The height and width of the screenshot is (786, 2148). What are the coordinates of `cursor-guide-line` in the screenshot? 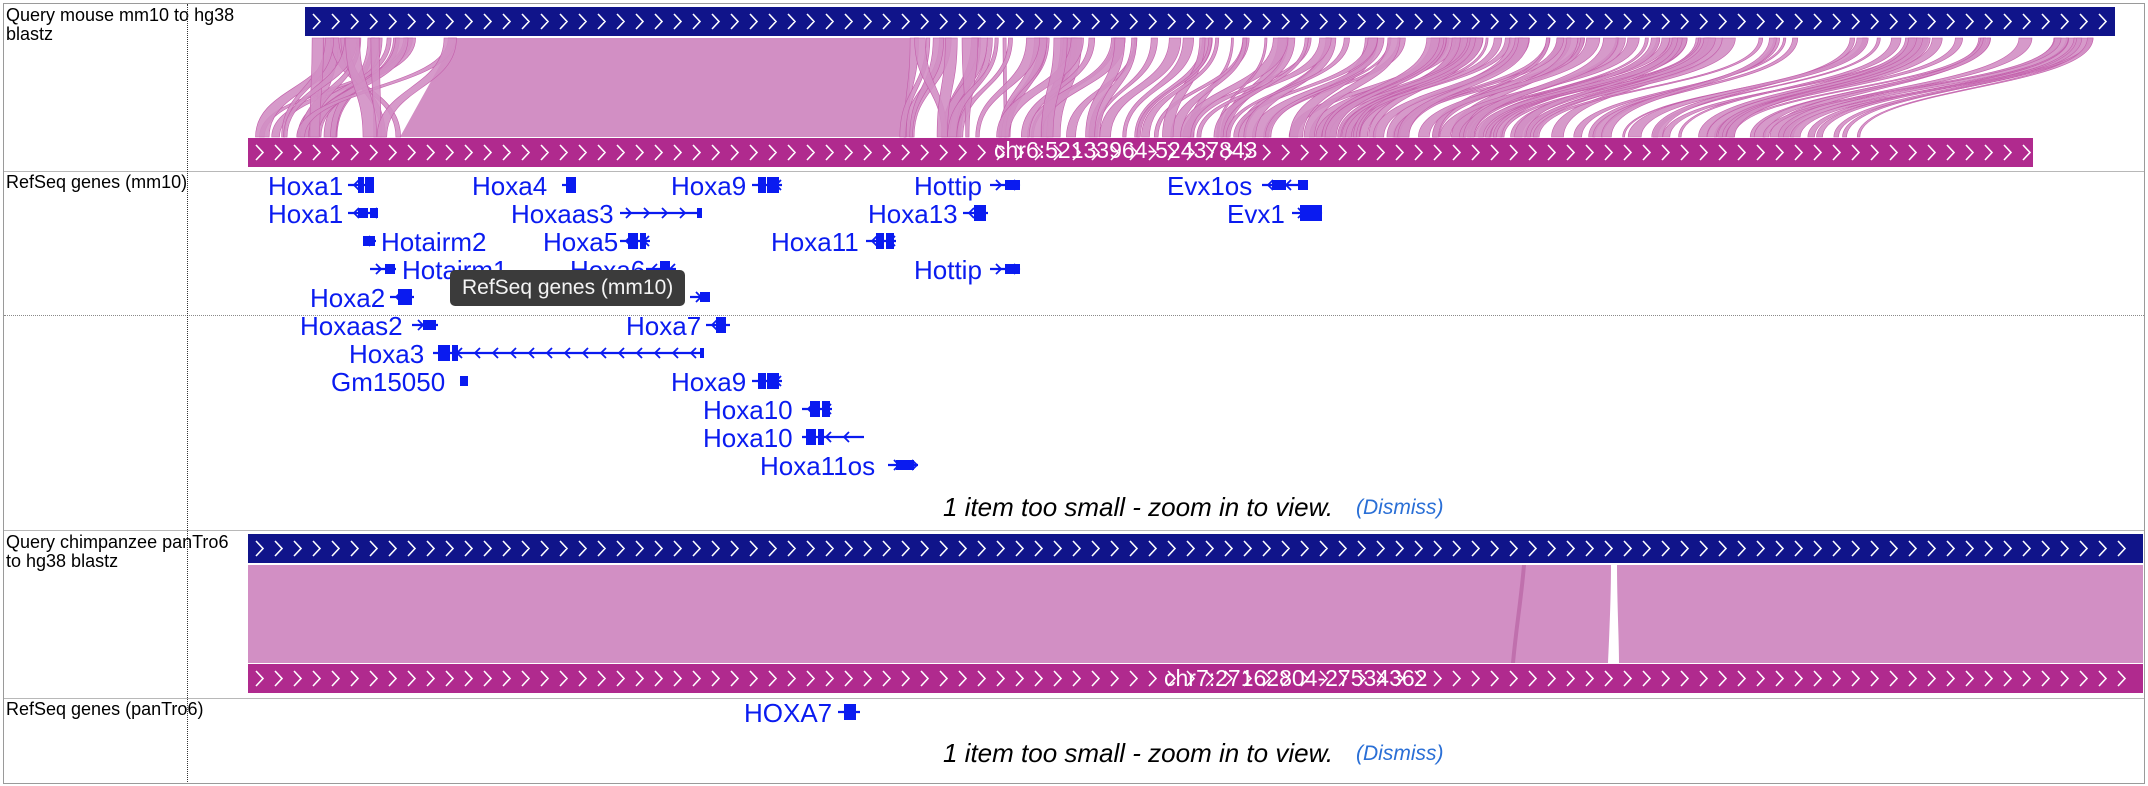 It's located at (187, 393).